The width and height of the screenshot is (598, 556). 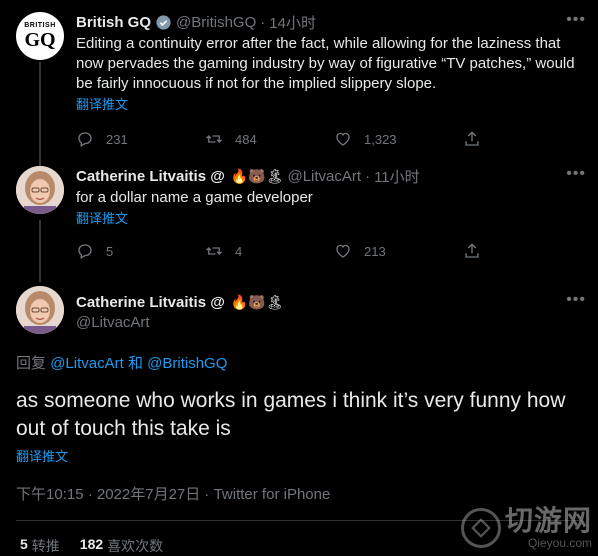 What do you see at coordinates (250, 251) in the screenshot?
I see `retweet-button: 4` at bounding box center [250, 251].